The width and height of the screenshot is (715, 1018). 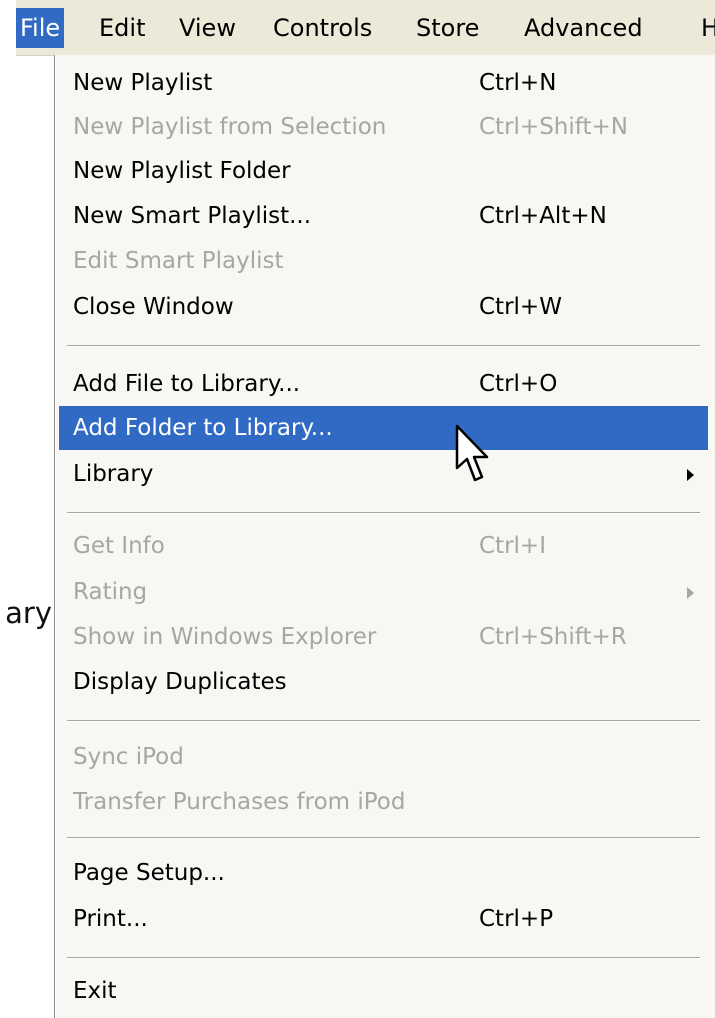 I want to click on menubar-advanced: Advanced, so click(x=583, y=28).